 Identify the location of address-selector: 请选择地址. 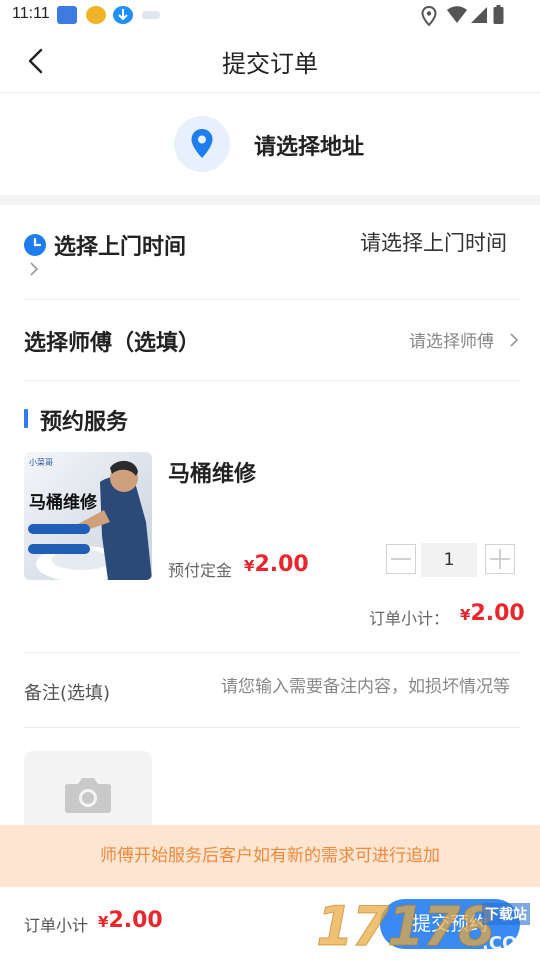
(270, 144).